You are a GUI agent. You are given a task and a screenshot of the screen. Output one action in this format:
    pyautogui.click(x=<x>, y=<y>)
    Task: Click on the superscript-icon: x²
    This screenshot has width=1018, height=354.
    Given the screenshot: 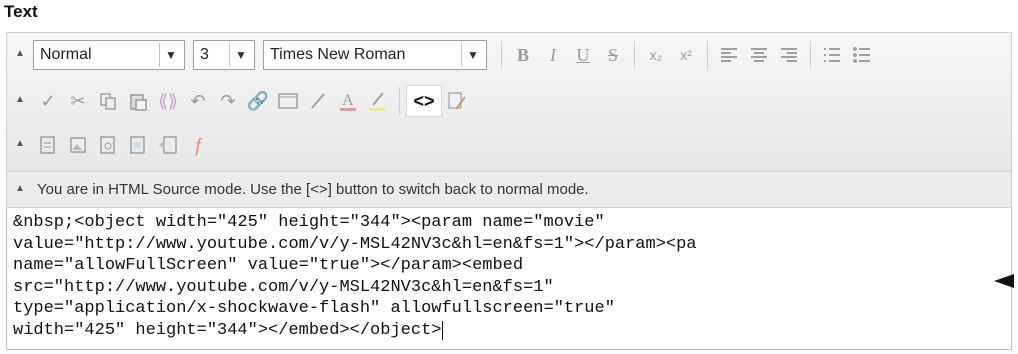 What is the action you would take?
    pyautogui.click(x=686, y=55)
    